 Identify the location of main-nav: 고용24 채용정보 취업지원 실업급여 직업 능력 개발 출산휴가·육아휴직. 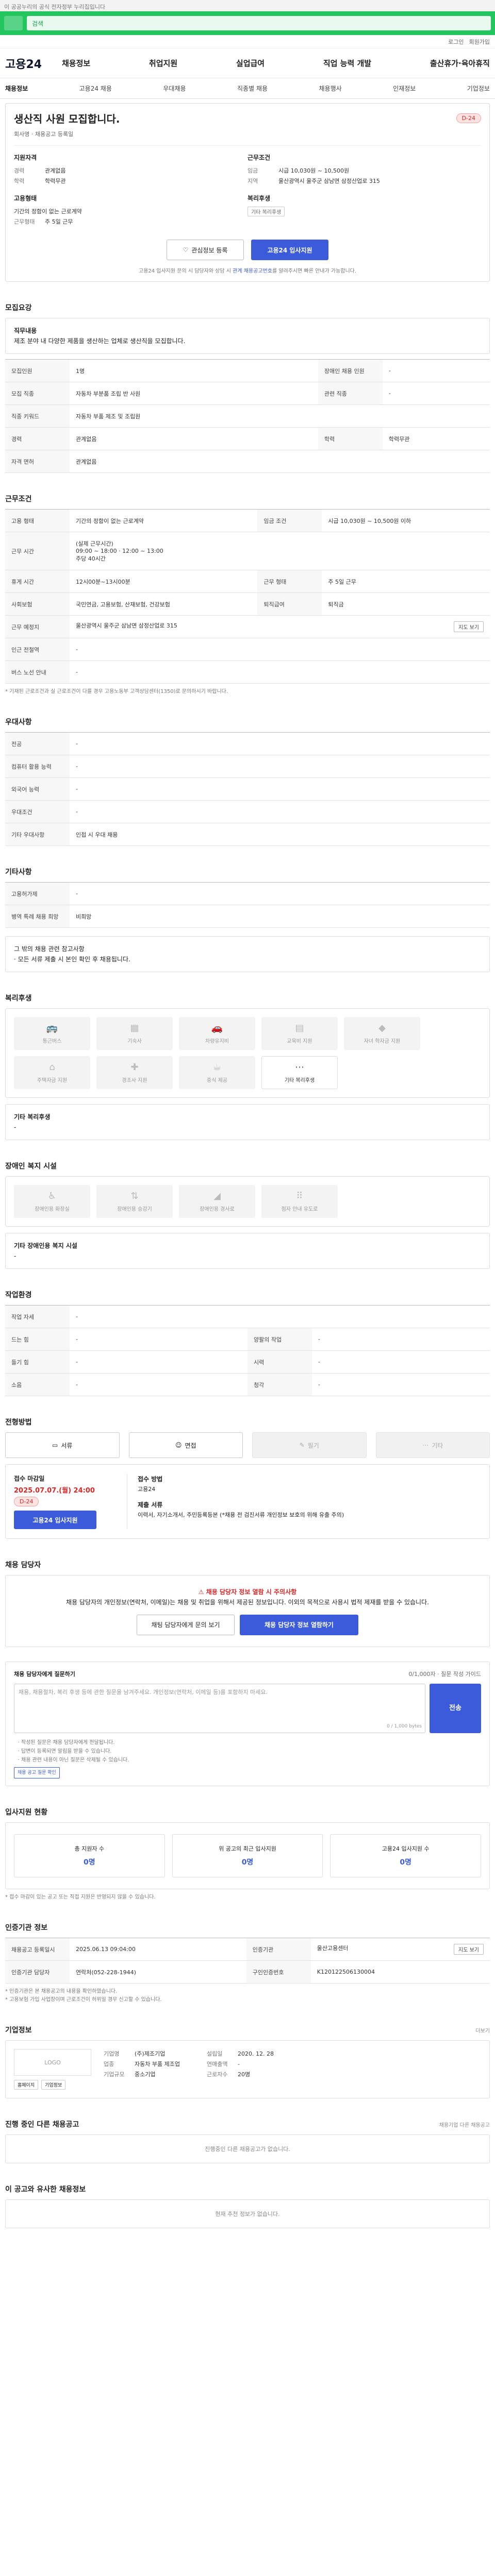
(247, 63).